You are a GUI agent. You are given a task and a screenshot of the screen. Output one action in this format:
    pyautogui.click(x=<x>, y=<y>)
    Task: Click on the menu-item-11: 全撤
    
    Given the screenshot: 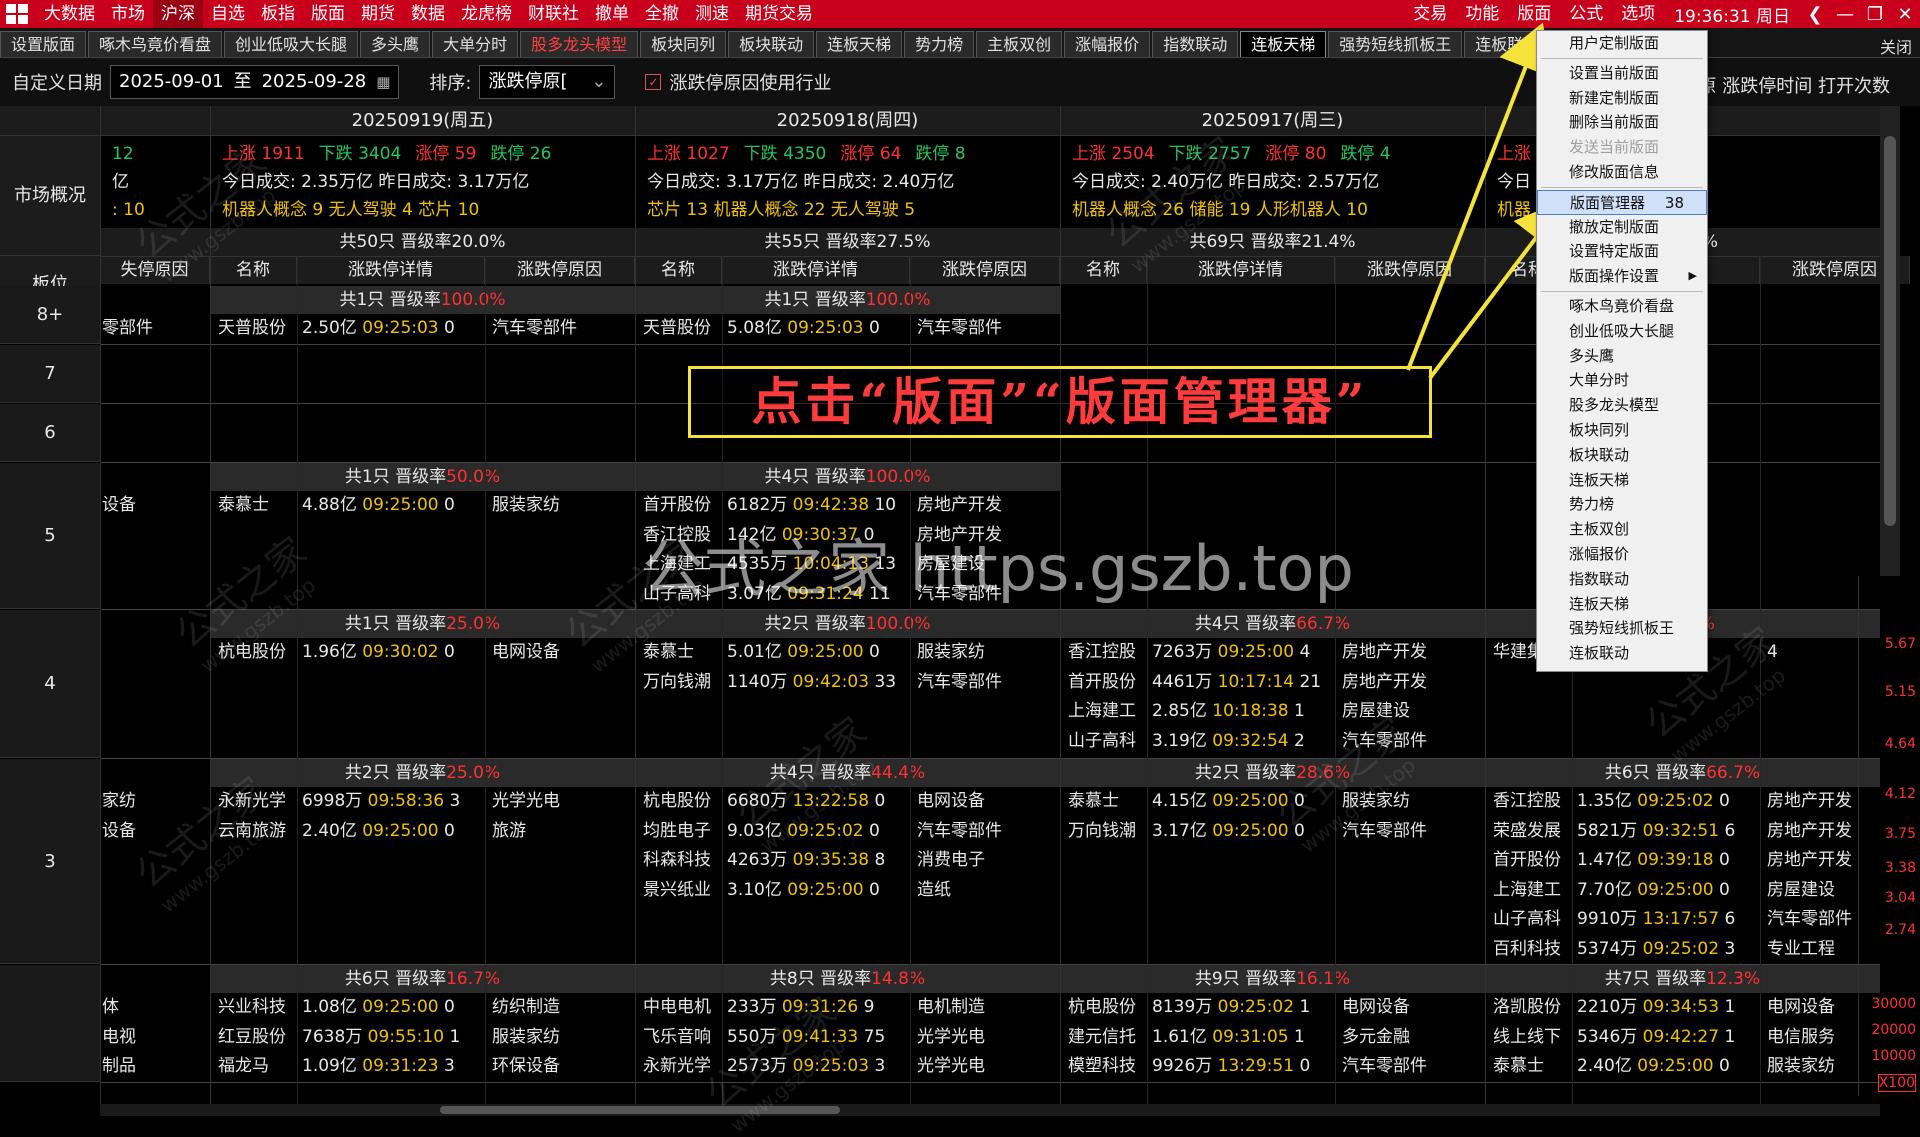 What is the action you would take?
    pyautogui.click(x=662, y=14)
    